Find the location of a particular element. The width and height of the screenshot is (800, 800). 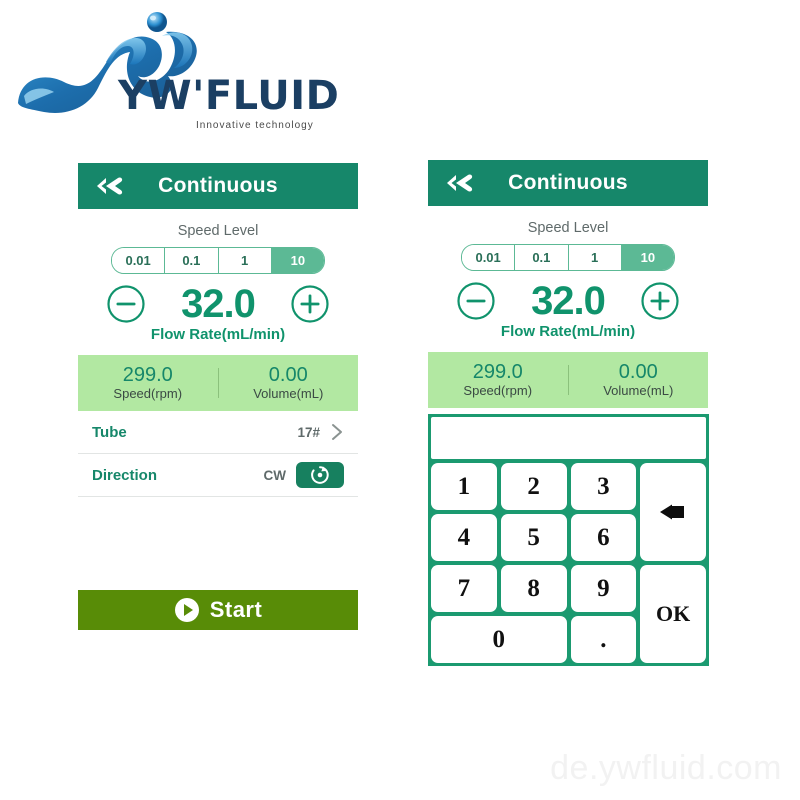

stat-volume-left: 0.00 Volume(mL) is located at coordinates (289, 383).